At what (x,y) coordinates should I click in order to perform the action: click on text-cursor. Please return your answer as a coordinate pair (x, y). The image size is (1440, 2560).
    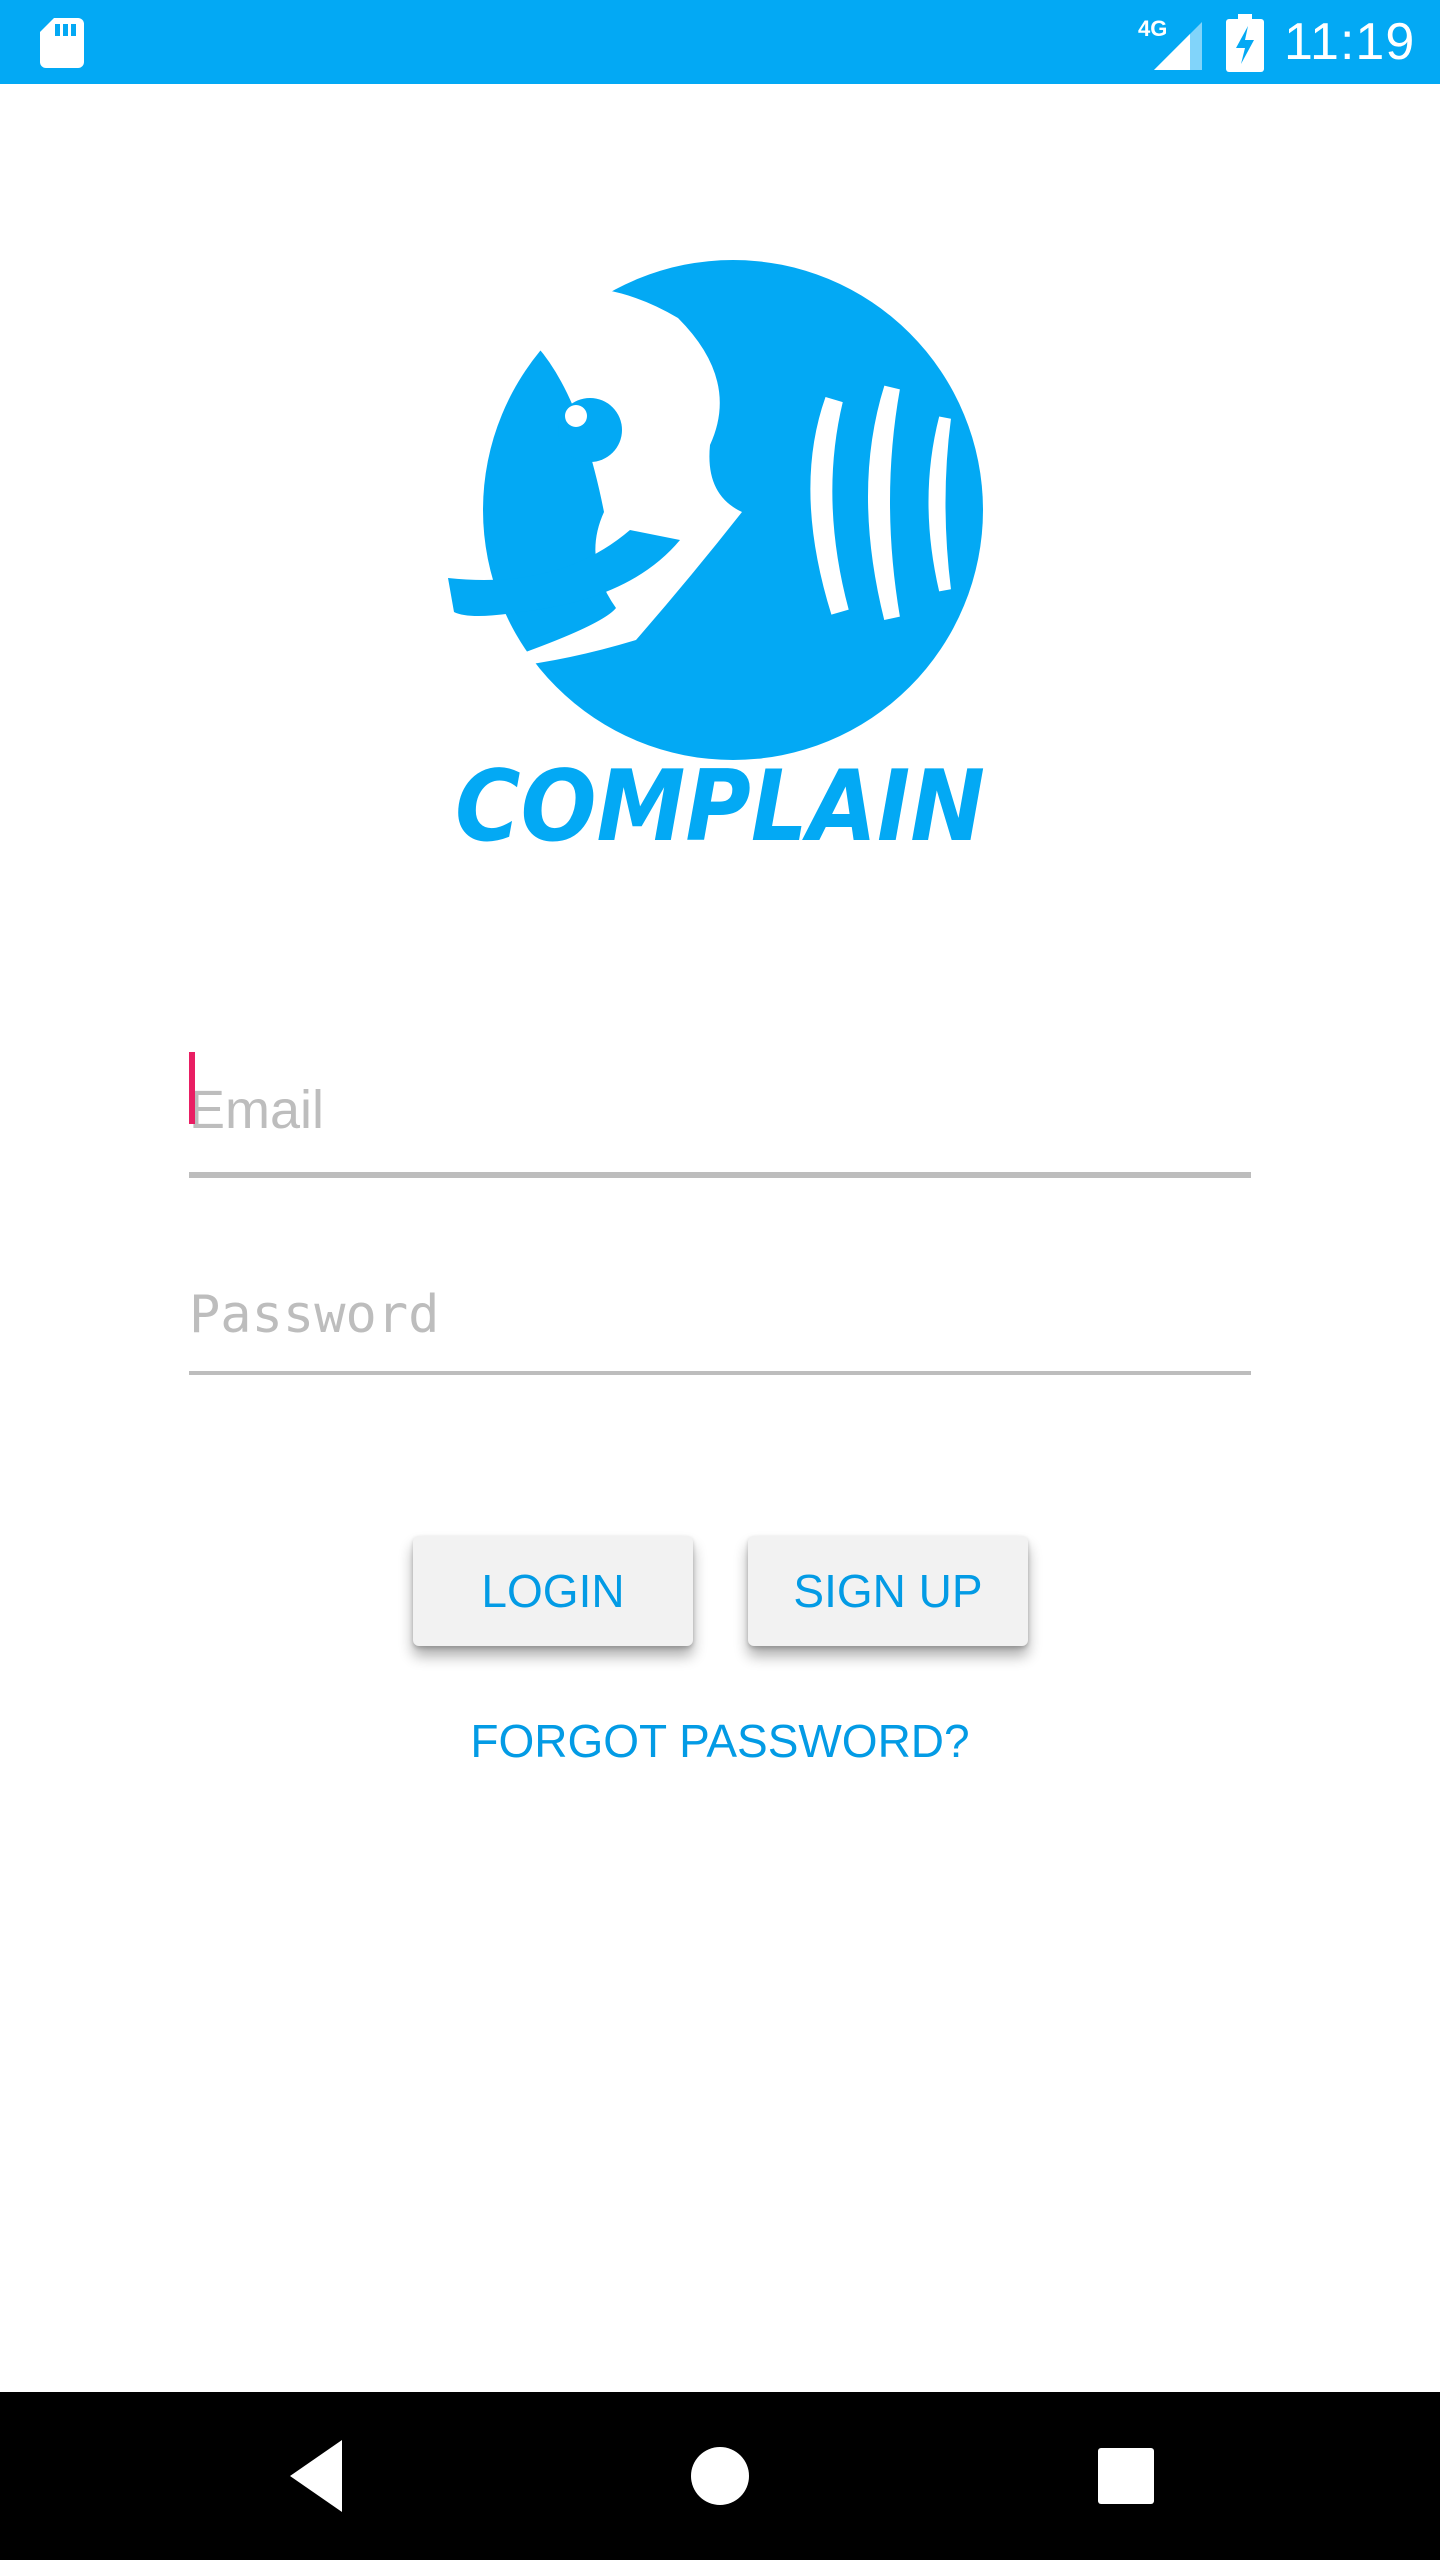
    Looking at the image, I should click on (192, 1088).